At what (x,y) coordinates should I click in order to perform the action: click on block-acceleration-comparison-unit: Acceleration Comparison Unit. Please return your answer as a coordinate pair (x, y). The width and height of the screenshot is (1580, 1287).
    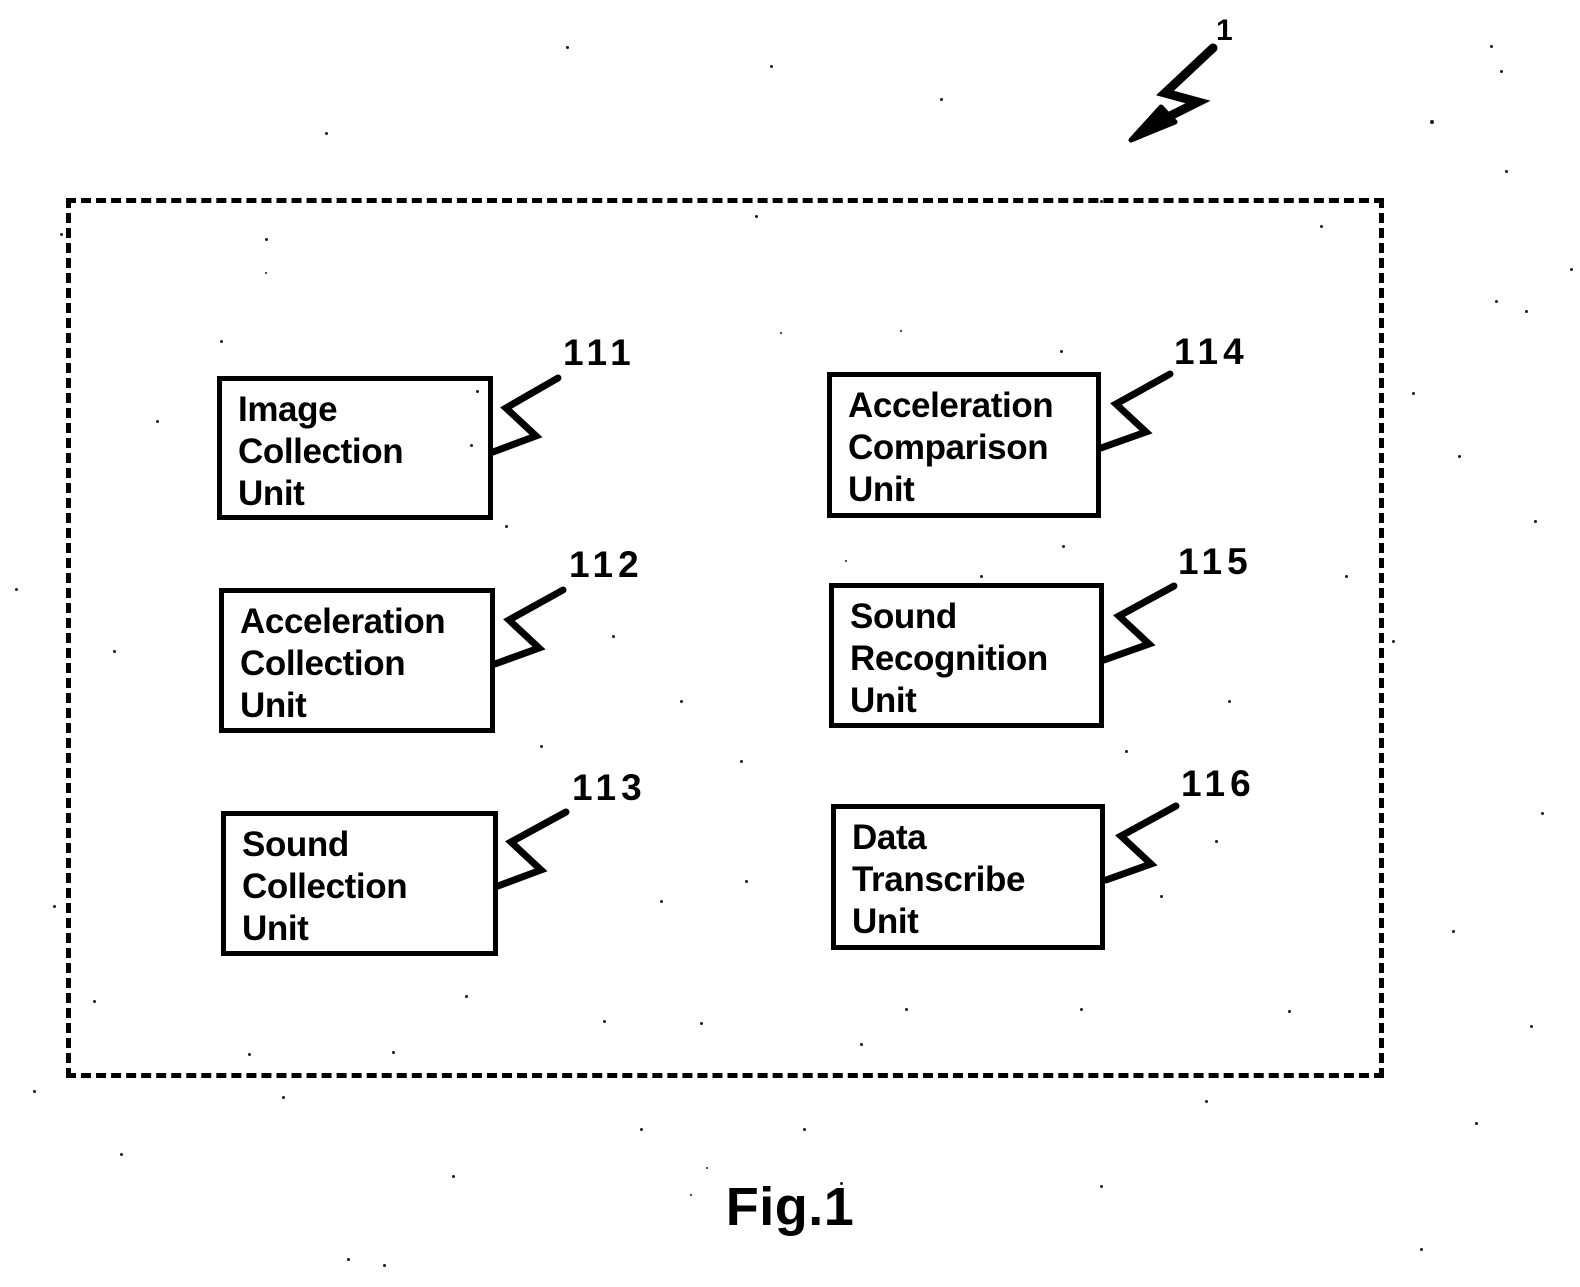
    Looking at the image, I should click on (964, 445).